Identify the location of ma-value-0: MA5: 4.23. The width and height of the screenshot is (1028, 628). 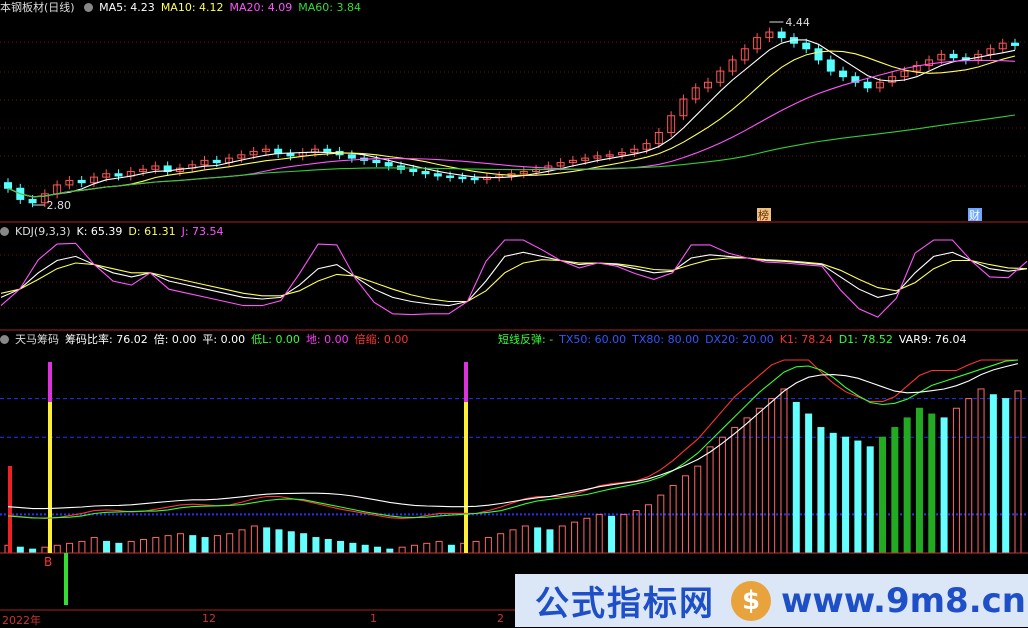
(127, 7).